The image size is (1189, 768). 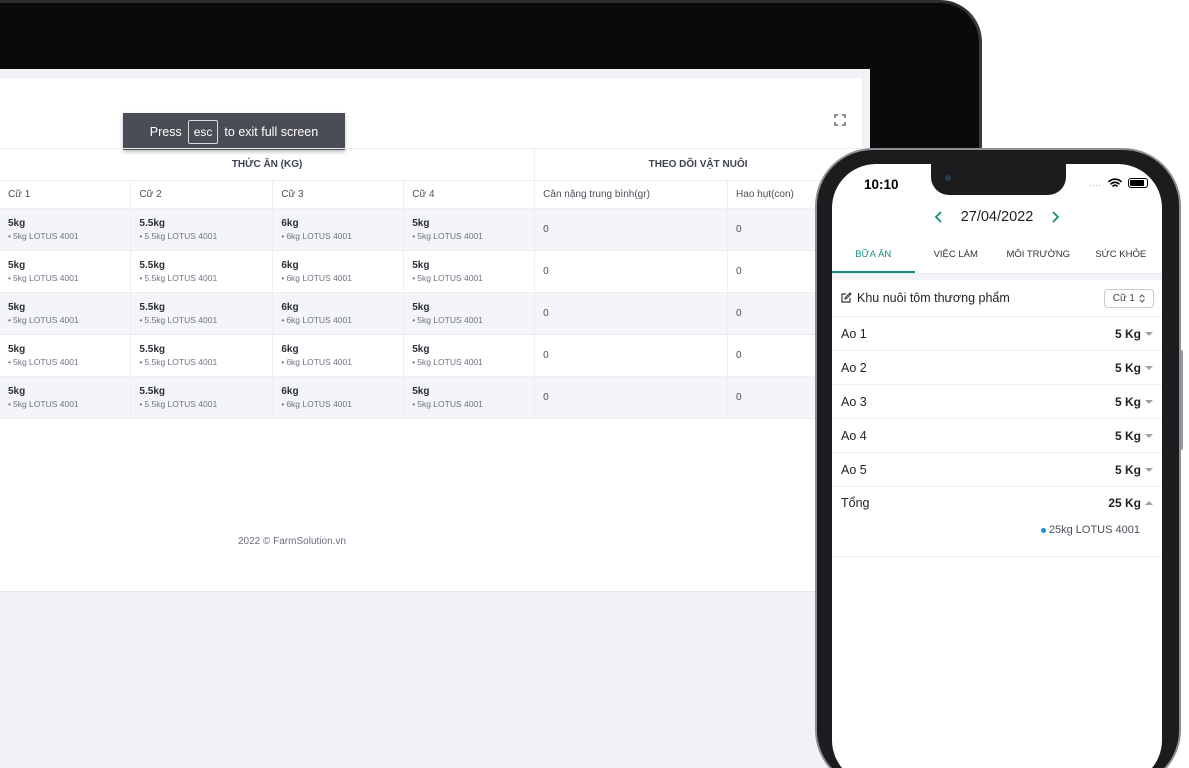 What do you see at coordinates (469, 194) in the screenshot?
I see `column-header-cu4: Cữ 4` at bounding box center [469, 194].